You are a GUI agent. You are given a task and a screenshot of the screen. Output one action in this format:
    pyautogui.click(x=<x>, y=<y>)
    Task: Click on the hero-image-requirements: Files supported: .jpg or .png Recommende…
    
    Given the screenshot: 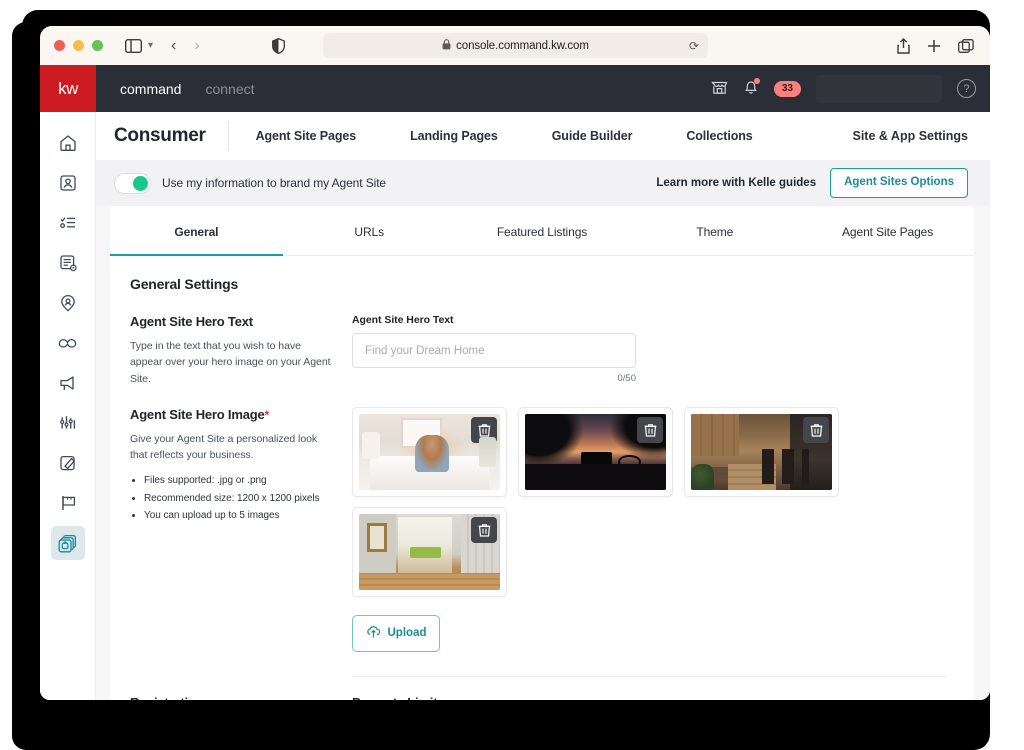 What is the action you would take?
    pyautogui.click(x=240, y=498)
    